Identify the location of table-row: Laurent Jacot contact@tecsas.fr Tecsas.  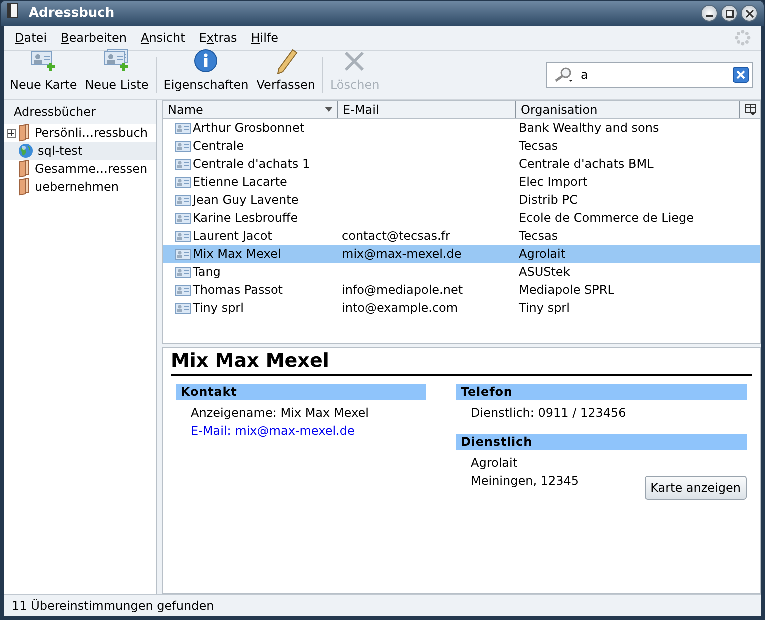
(461, 236).